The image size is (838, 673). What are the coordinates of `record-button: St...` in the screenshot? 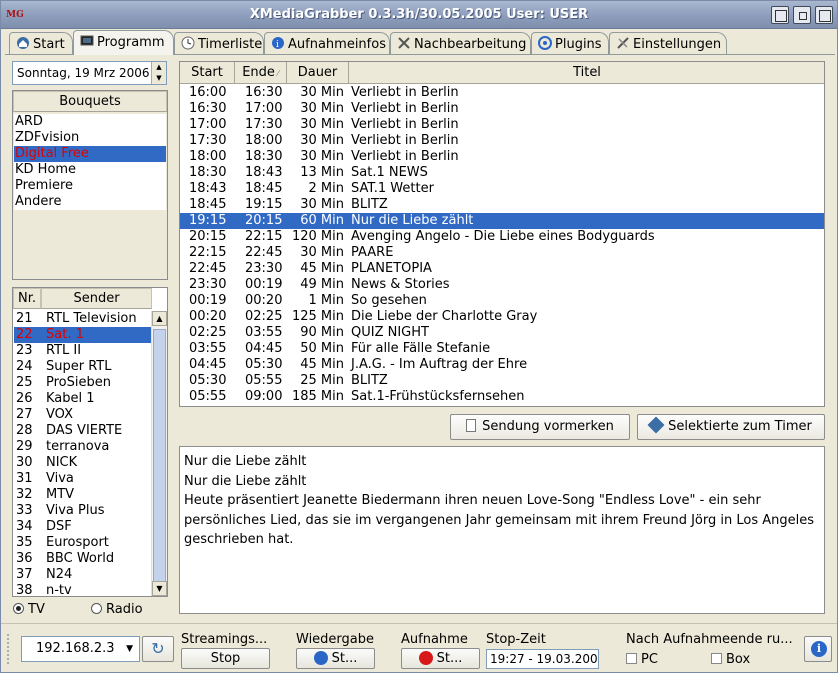 It's located at (440, 658).